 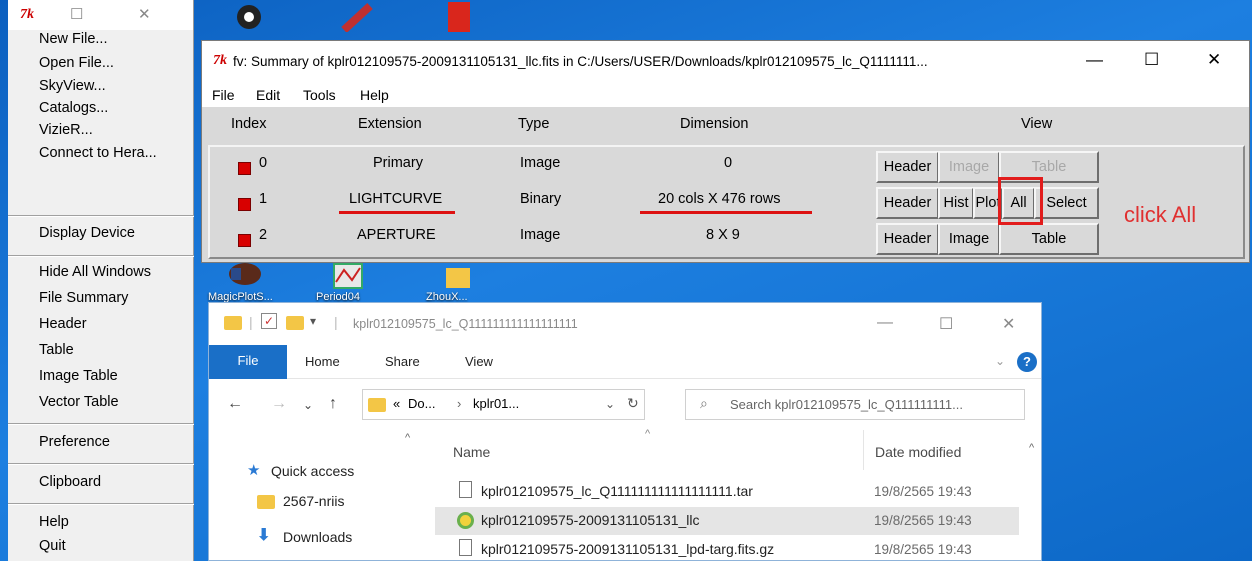 I want to click on menu-separator, so click(x=101, y=464).